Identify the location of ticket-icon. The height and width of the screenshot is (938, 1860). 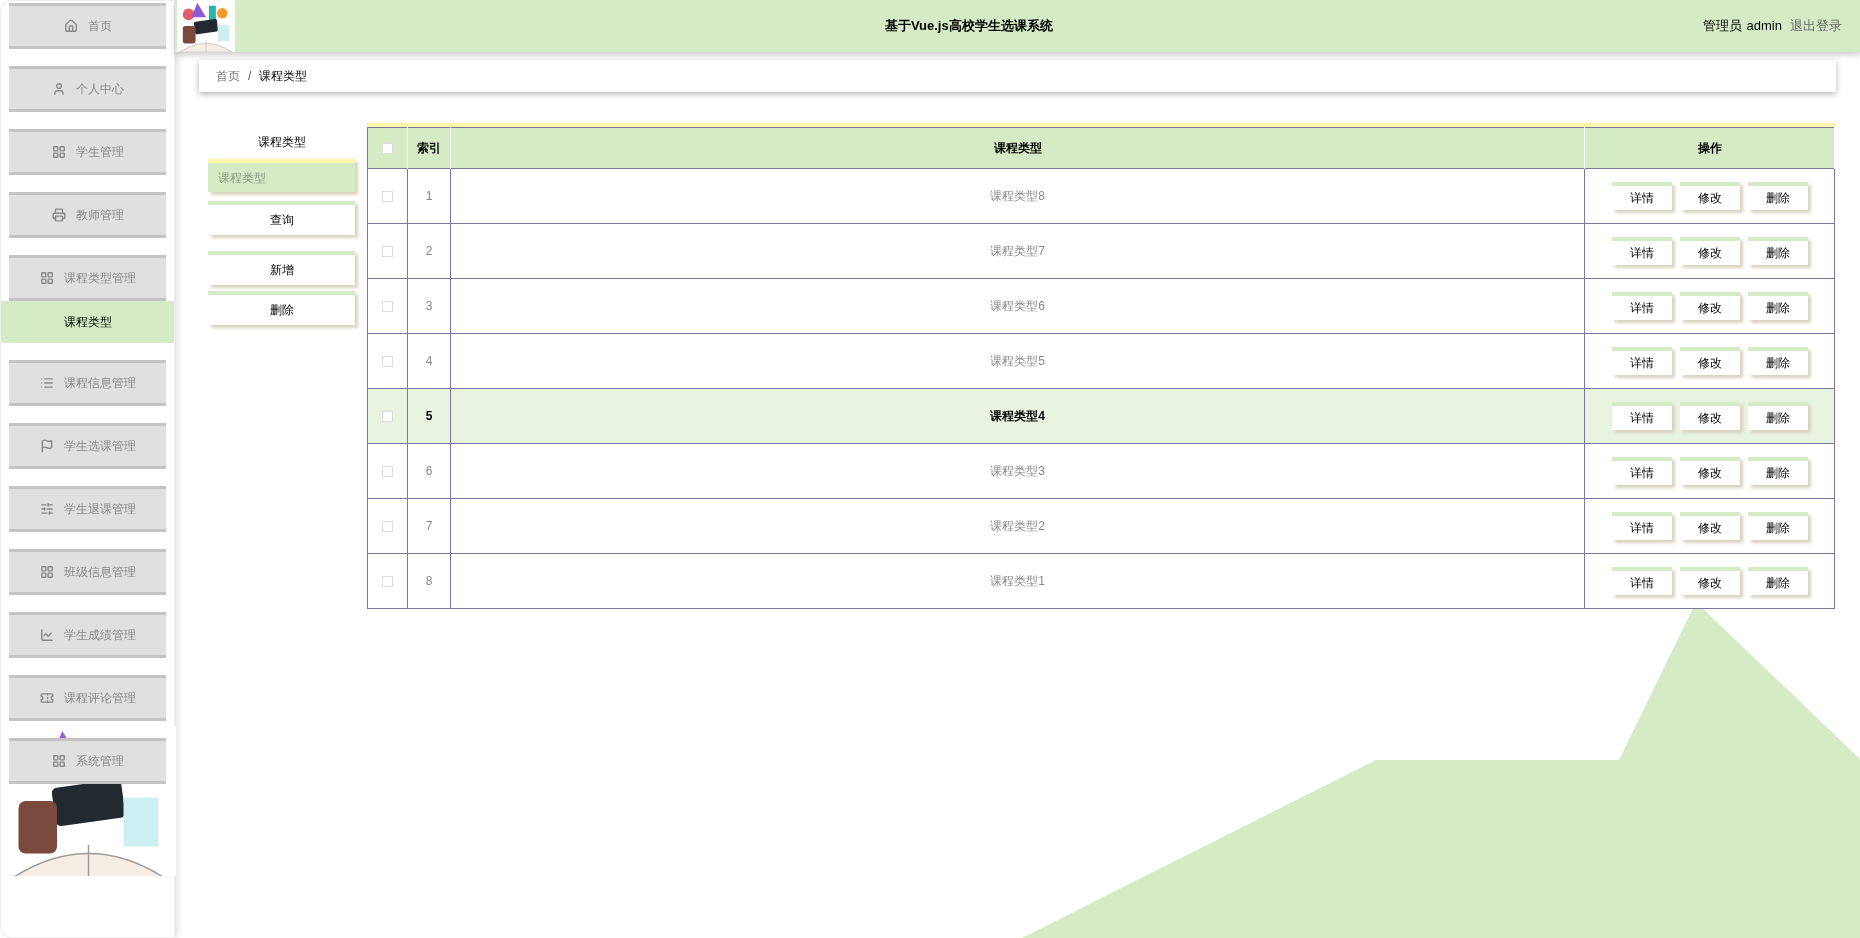
(46, 698).